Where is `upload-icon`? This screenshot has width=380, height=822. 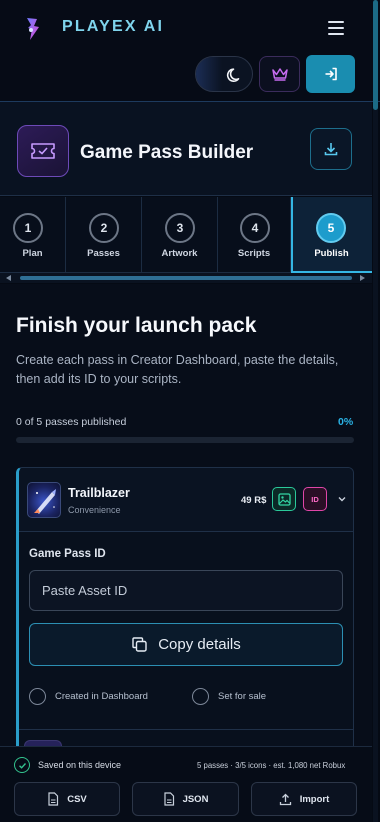 upload-icon is located at coordinates (285, 799).